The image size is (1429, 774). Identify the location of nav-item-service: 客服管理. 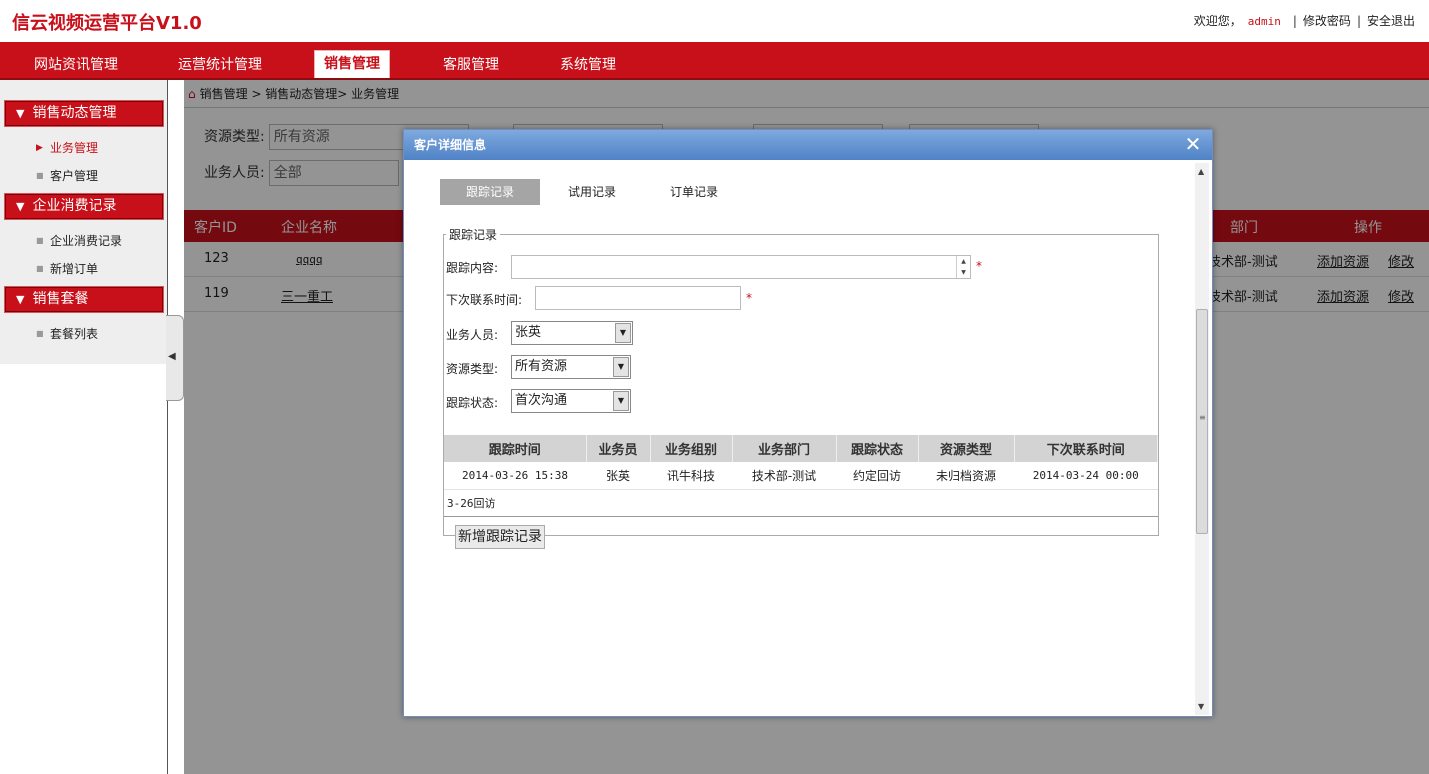
(471, 66).